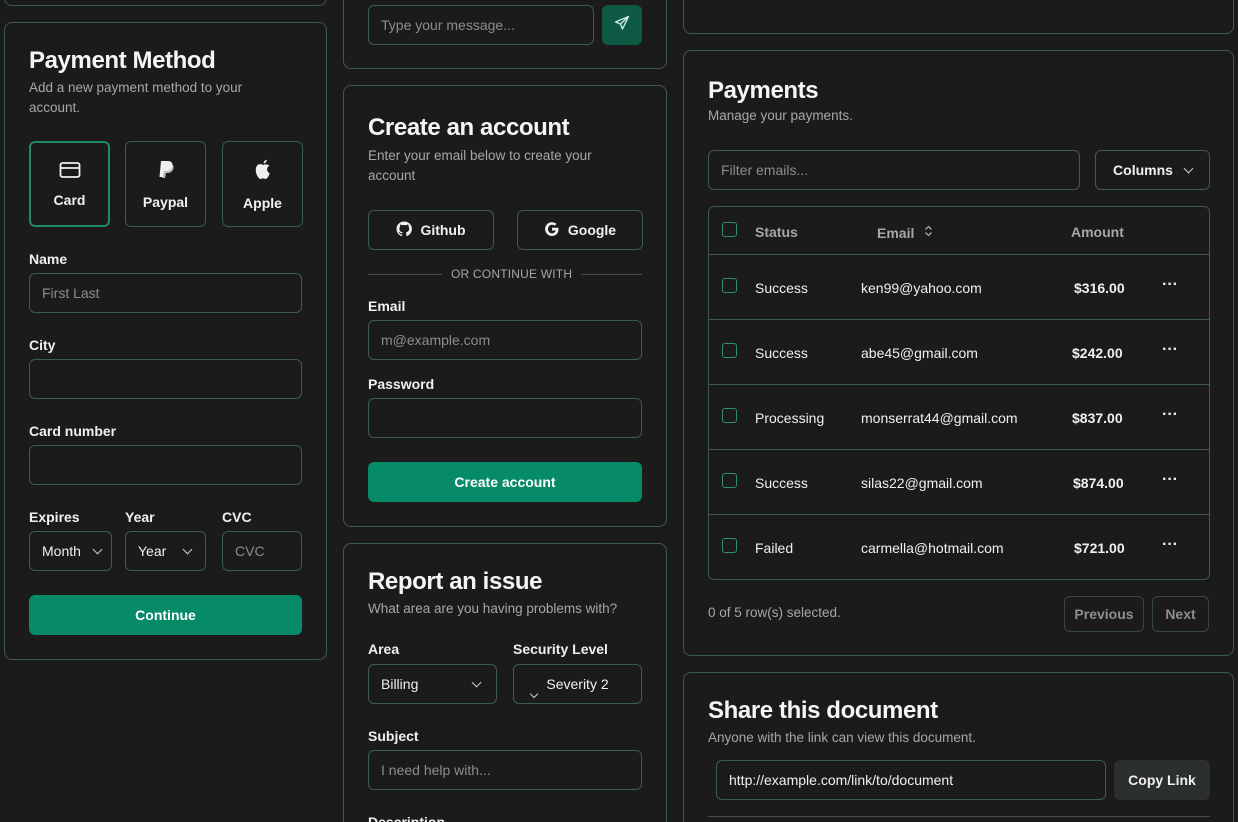 This screenshot has height=822, width=1238. I want to click on cvc-input: CVC, so click(262, 551).